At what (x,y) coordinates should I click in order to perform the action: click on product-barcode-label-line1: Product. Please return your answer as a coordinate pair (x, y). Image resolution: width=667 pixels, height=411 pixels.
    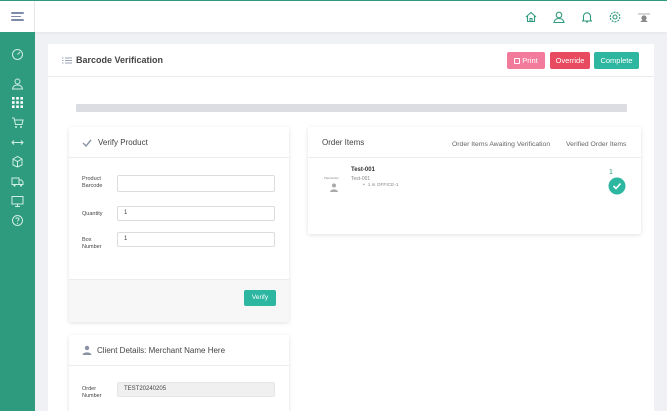
    Looking at the image, I should click on (91, 179).